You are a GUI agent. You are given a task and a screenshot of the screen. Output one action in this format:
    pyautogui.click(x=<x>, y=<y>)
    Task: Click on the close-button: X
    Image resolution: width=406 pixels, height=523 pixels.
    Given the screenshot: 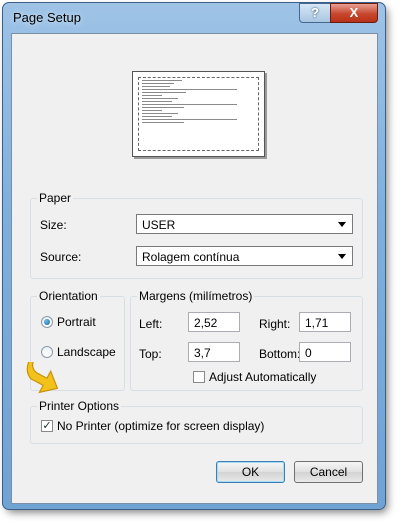 What is the action you would take?
    pyautogui.click(x=354, y=13)
    